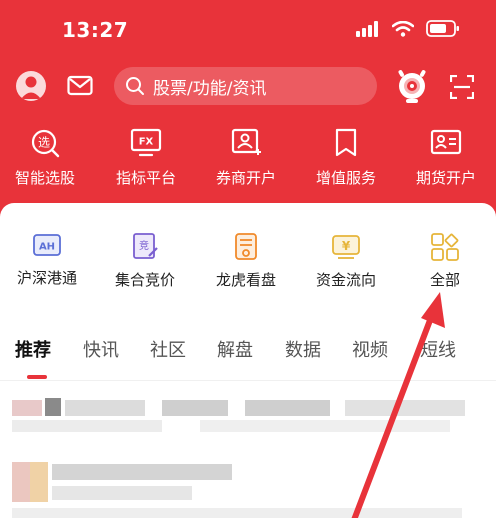 The width and height of the screenshot is (496, 518). I want to click on annotation-arrow, so click(398, 405).